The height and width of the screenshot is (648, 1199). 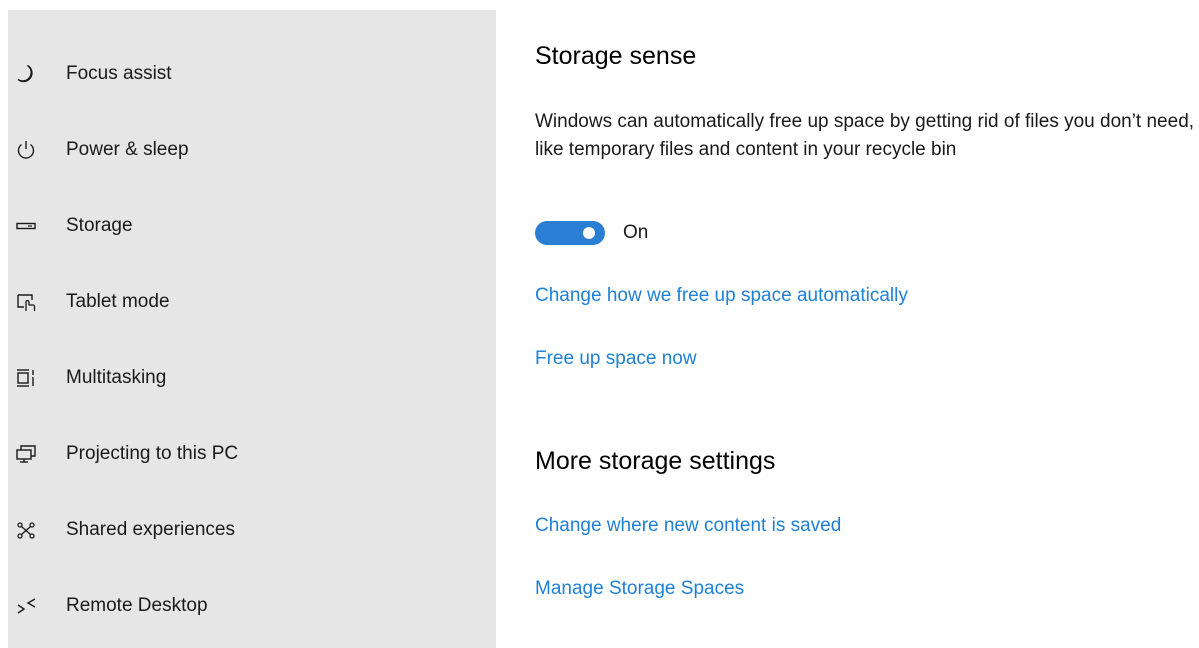 I want to click on sidebar-item-label: Multitasking, so click(x=116, y=377).